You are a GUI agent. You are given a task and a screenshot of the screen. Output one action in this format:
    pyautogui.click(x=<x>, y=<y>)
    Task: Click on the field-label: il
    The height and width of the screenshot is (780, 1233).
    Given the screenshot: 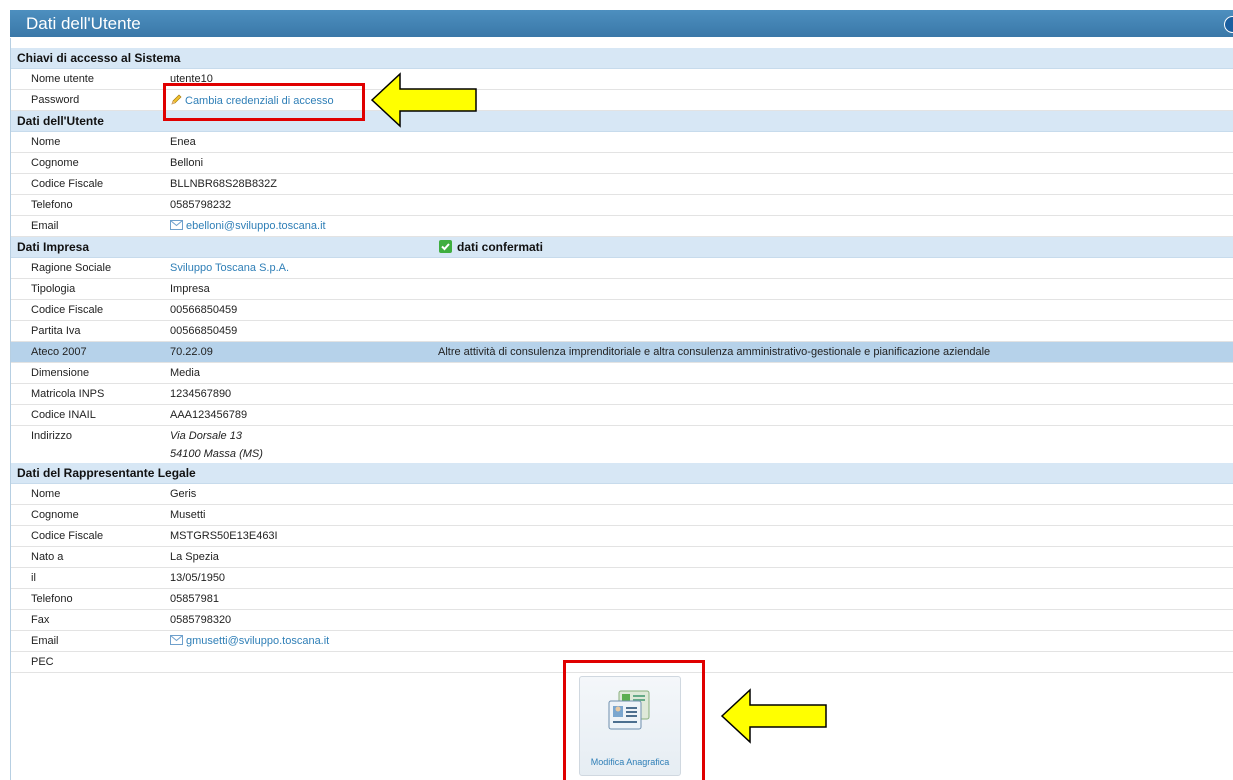 What is the action you would take?
    pyautogui.click(x=33, y=578)
    